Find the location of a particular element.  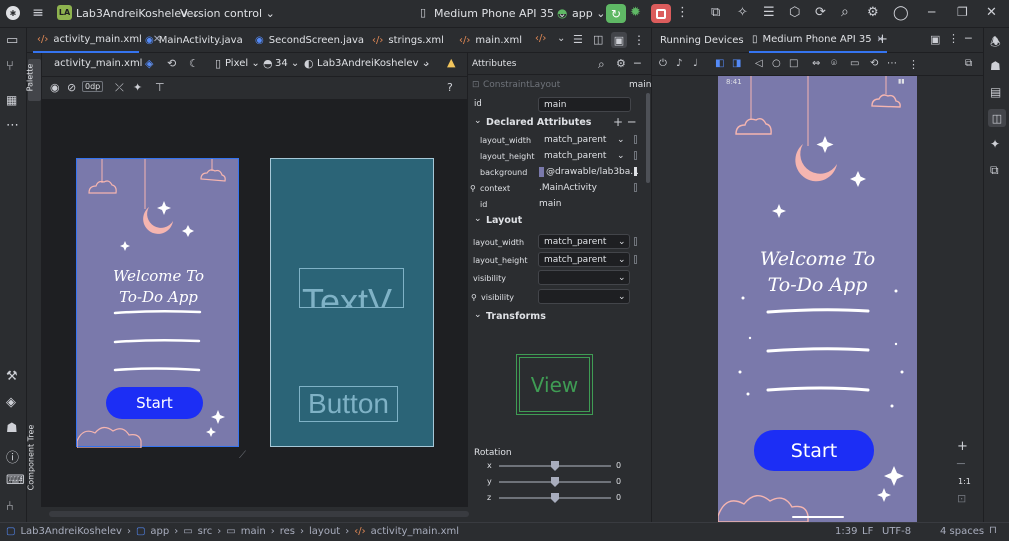

declared-attributes-header: ⌄ Declared Attributes + ─ is located at coordinates (561, 122).